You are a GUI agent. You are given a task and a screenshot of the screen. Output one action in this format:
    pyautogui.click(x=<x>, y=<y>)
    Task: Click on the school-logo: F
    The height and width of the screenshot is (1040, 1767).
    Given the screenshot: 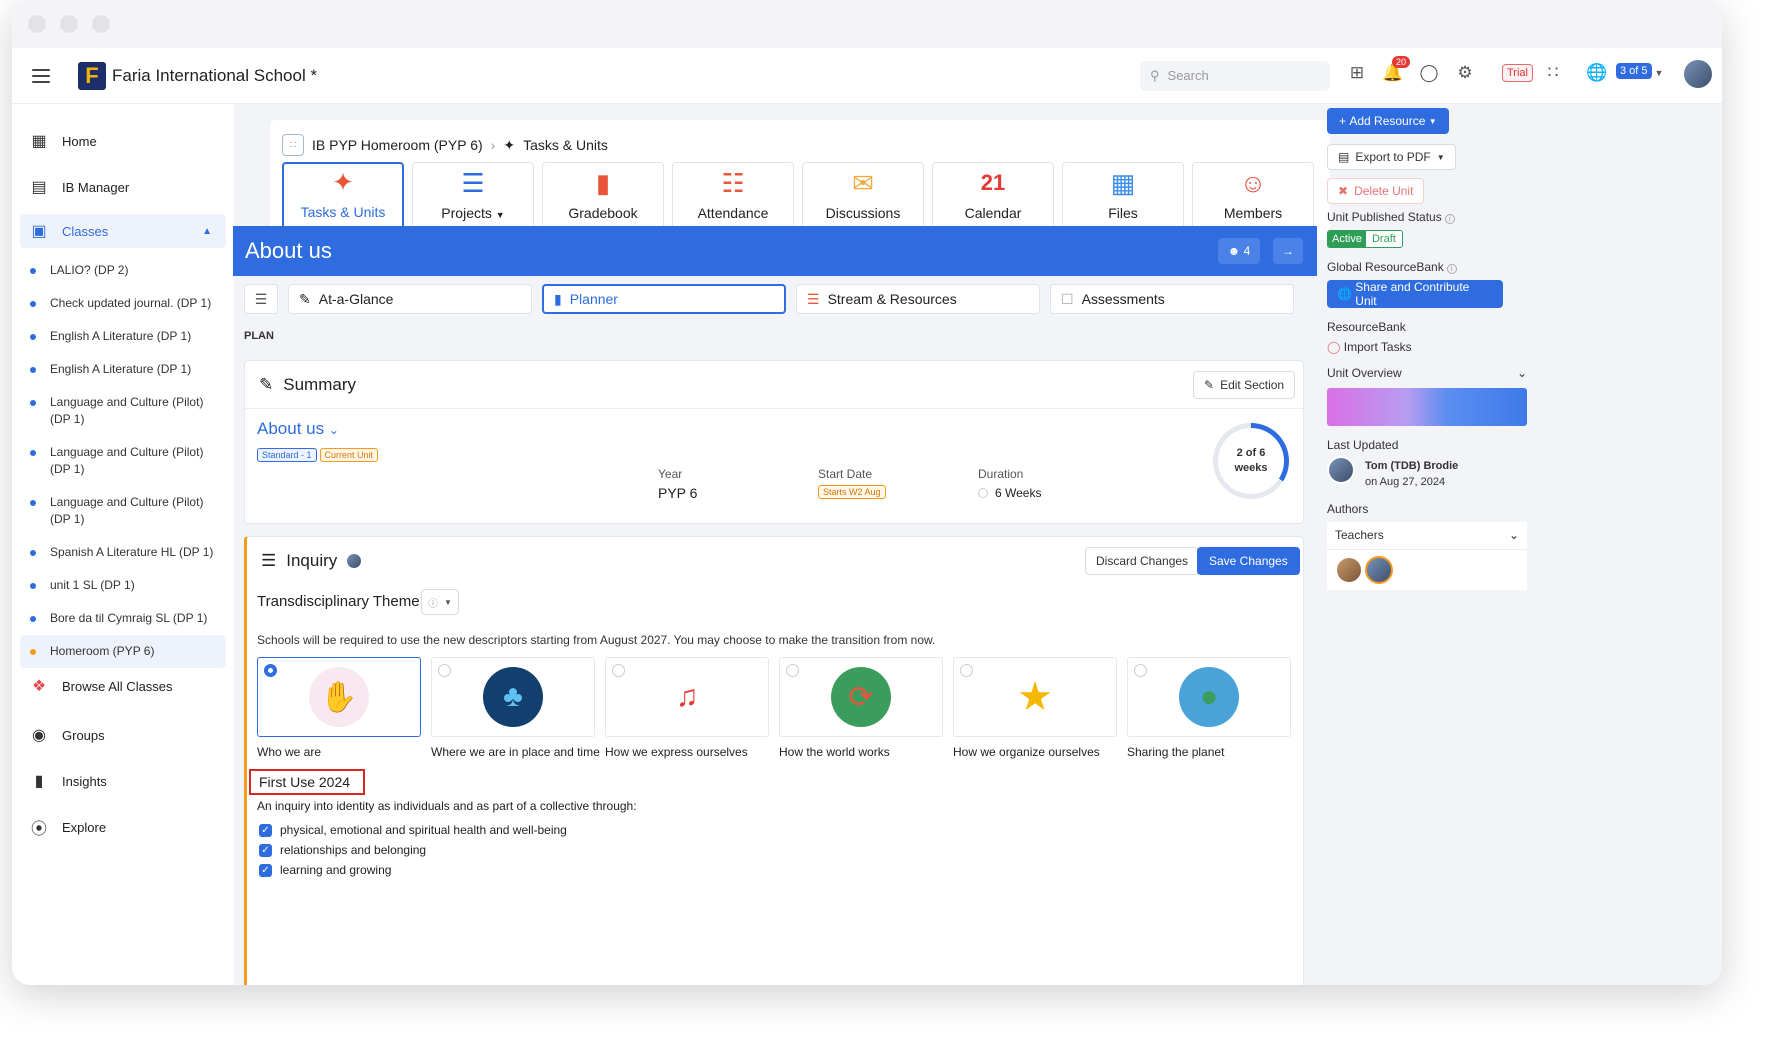 What is the action you would take?
    pyautogui.click(x=92, y=75)
    